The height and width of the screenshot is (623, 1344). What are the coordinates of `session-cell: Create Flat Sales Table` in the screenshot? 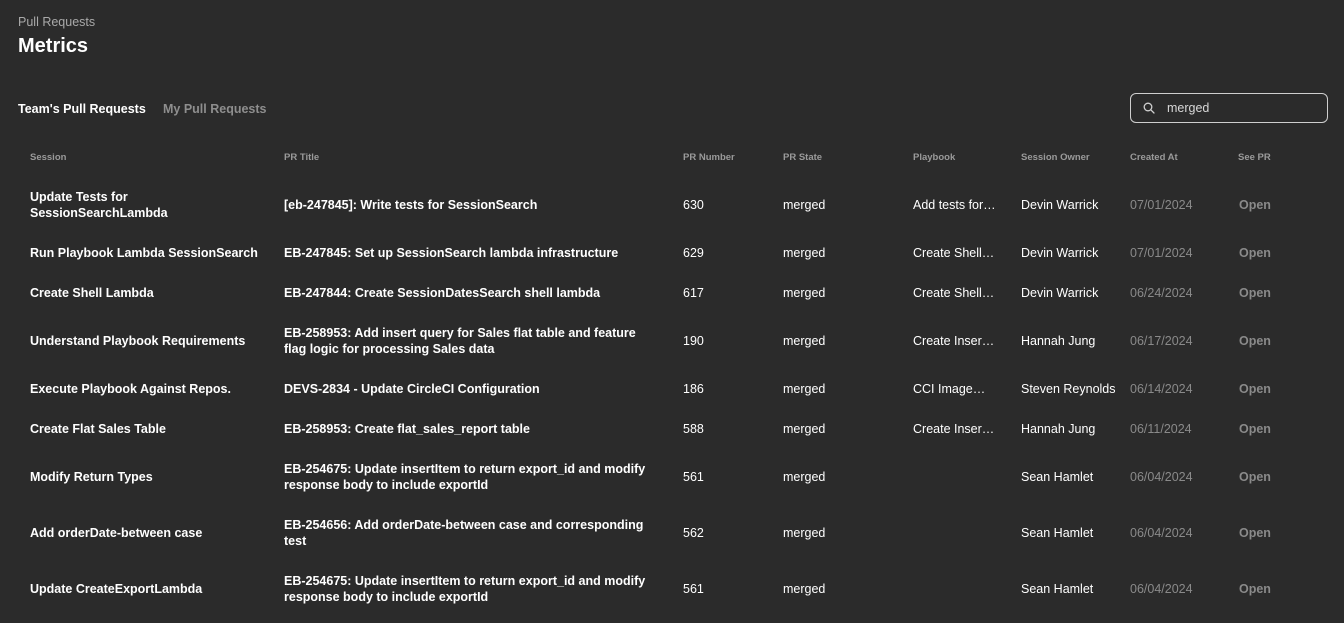 It's located at (98, 429).